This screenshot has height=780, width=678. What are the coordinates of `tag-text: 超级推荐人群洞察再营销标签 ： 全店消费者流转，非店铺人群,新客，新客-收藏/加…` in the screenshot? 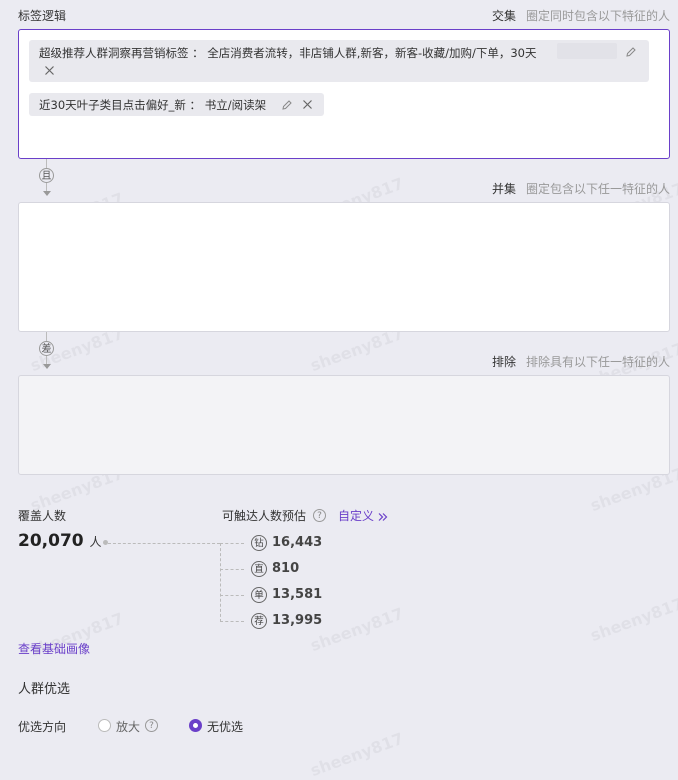 It's located at (288, 53).